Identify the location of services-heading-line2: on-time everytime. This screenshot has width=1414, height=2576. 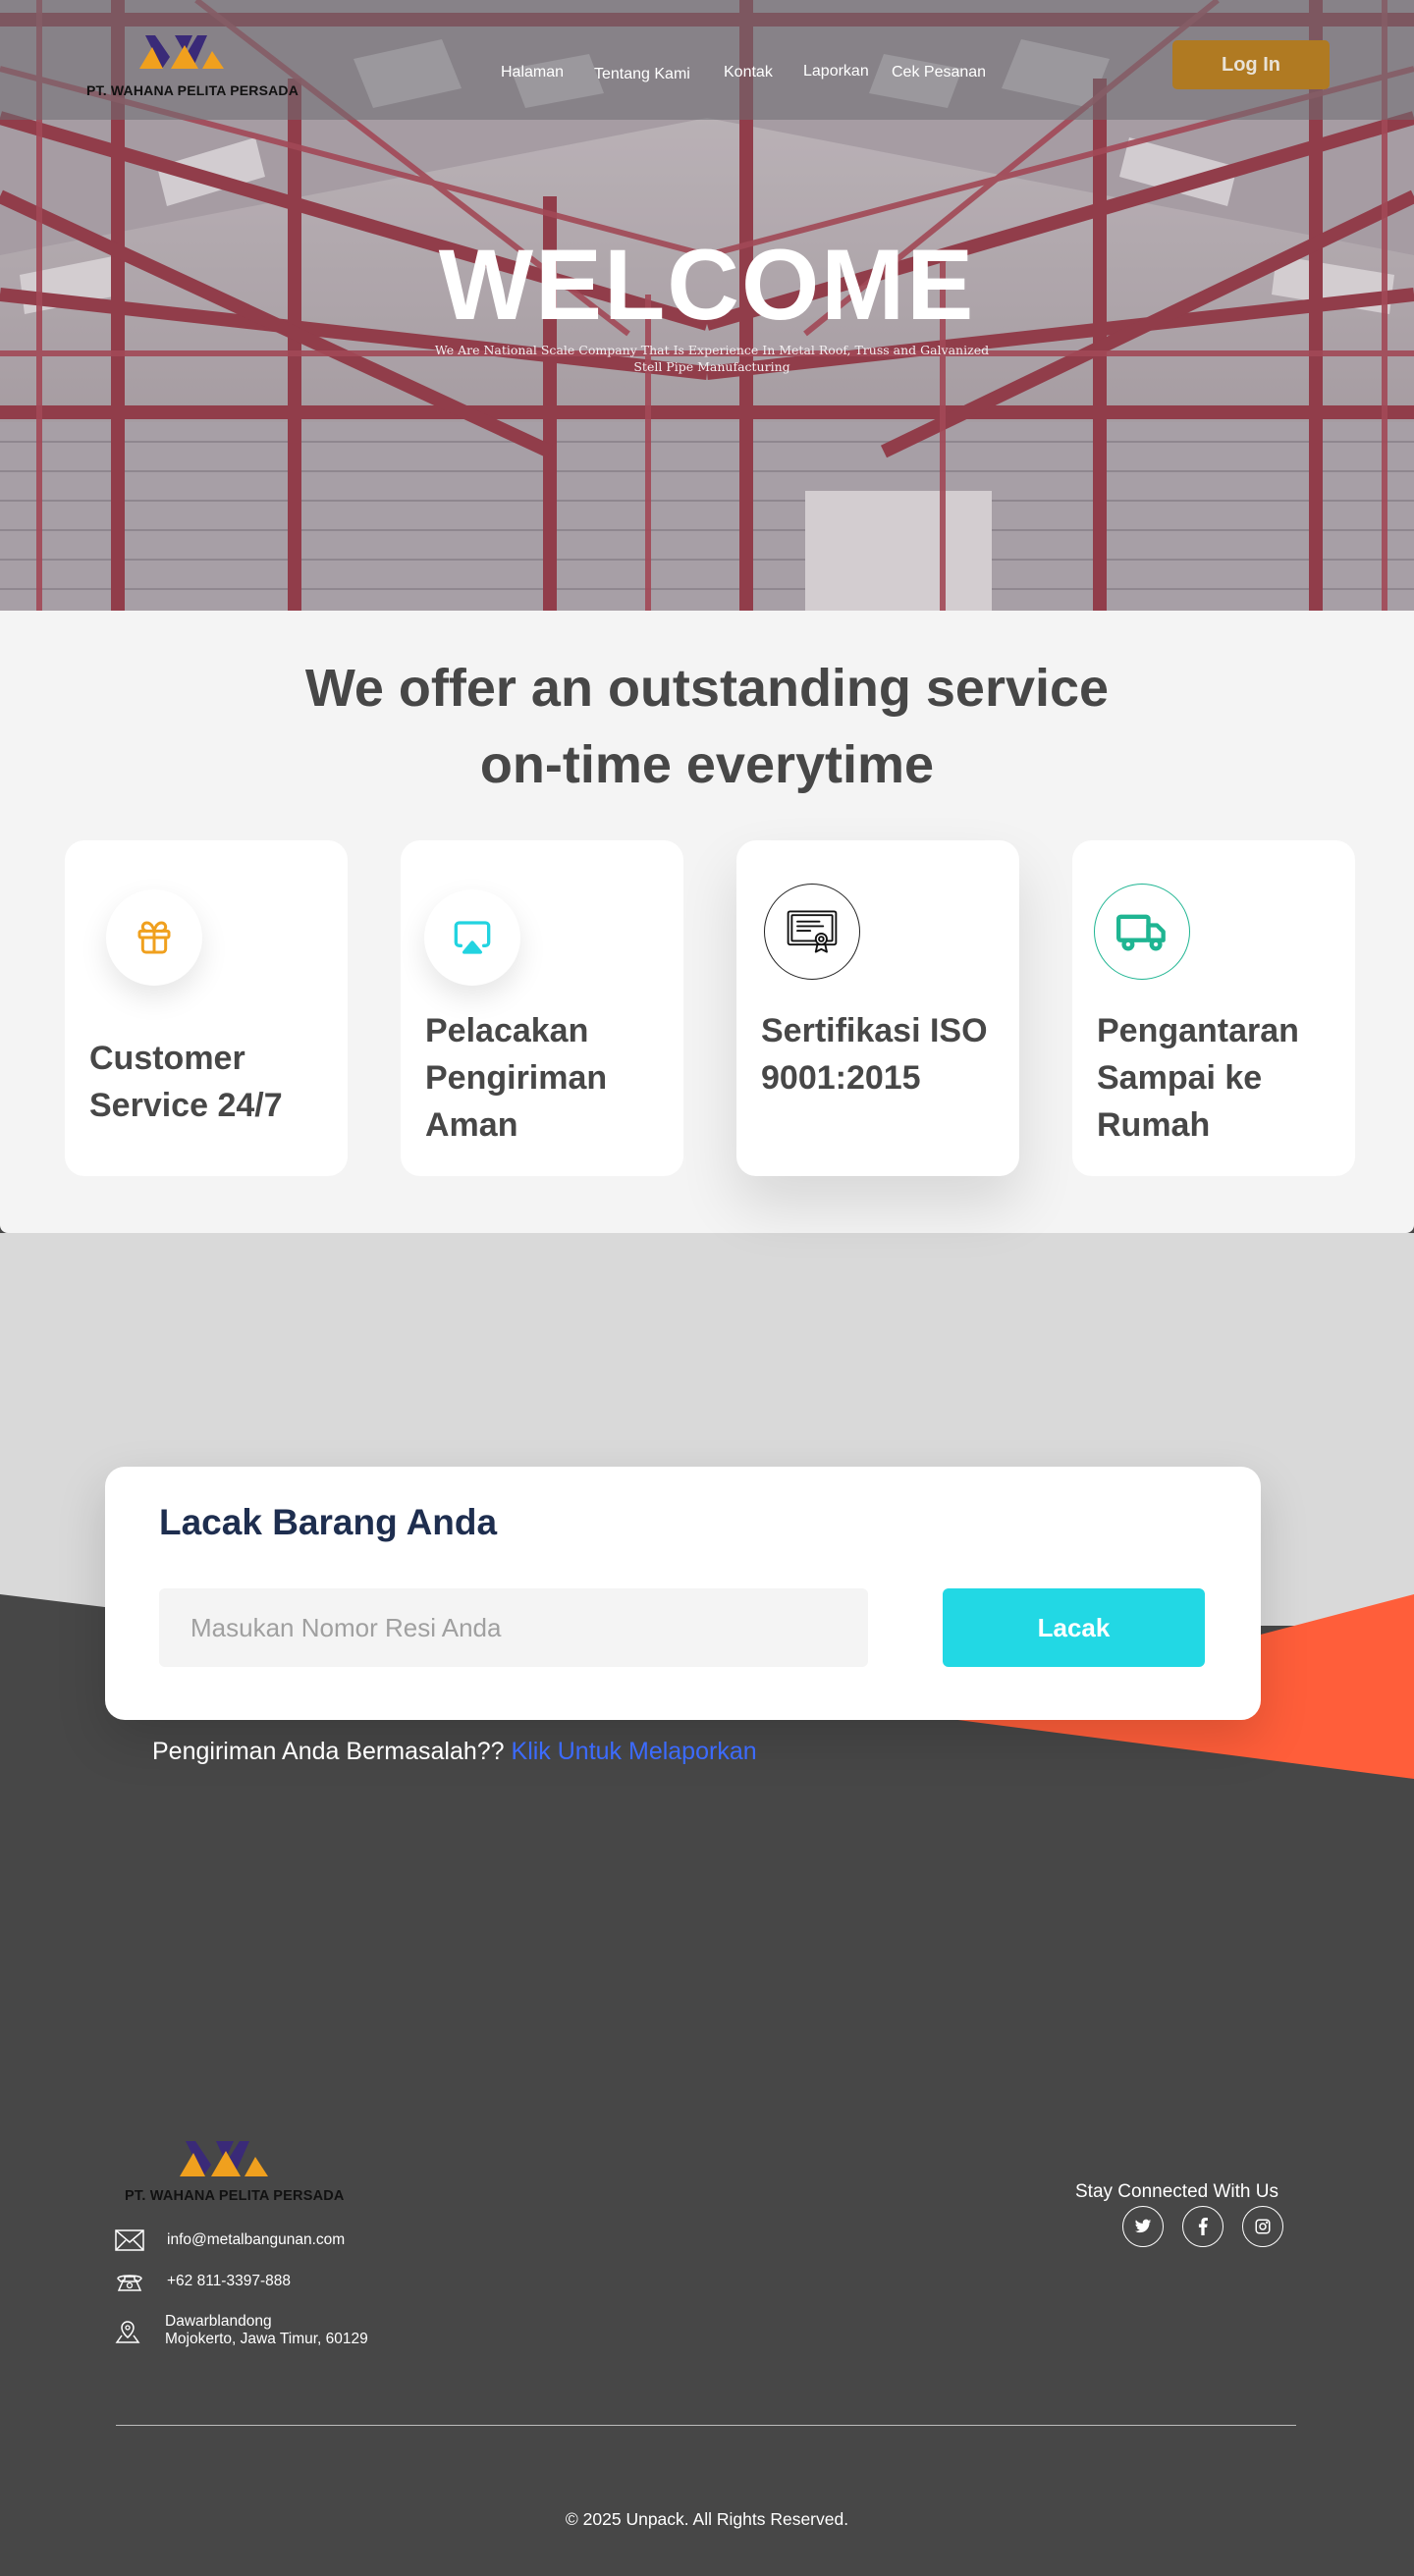
(707, 764).